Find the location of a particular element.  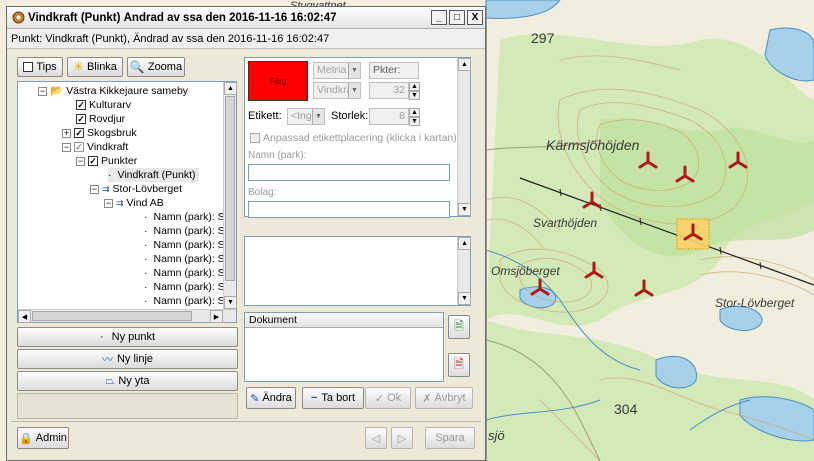

zooma-label: Zooma is located at coordinates (165, 67).